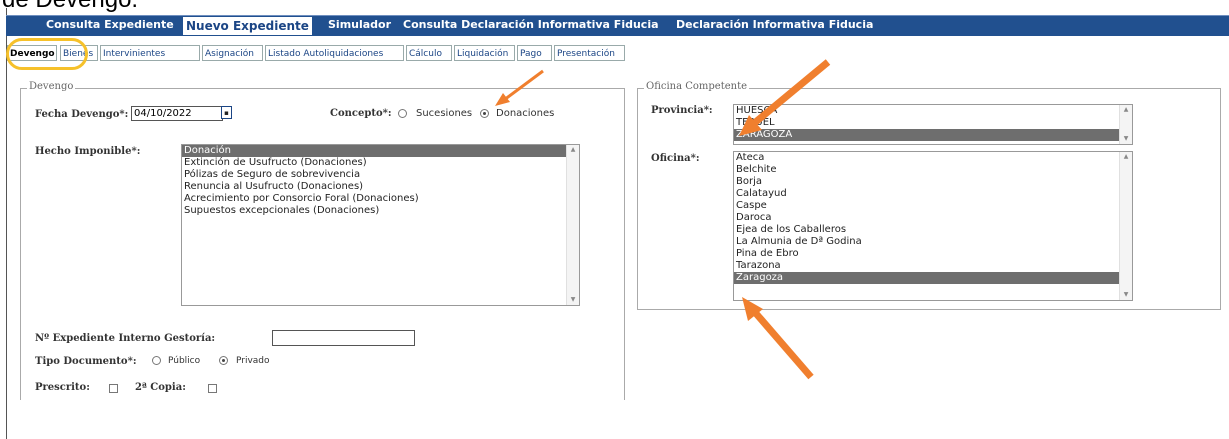 Image resolution: width=1229 pixels, height=439 pixels. Describe the element at coordinates (572, 225) in the screenshot. I see `hecho-scrollbar: ▲ ▼` at that location.